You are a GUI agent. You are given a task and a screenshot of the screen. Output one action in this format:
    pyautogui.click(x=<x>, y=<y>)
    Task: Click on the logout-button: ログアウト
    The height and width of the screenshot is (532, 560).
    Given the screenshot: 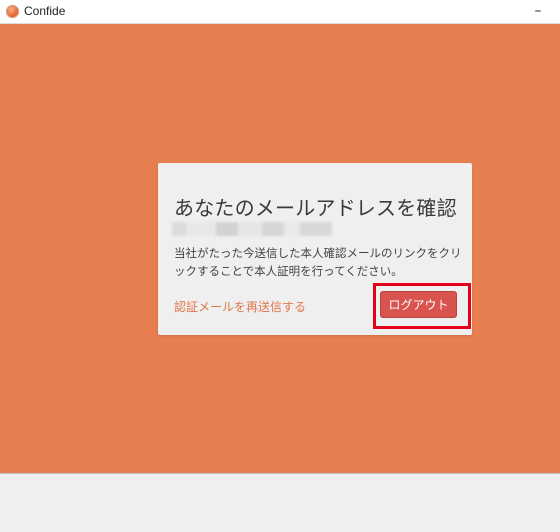 What is the action you would take?
    pyautogui.click(x=418, y=304)
    